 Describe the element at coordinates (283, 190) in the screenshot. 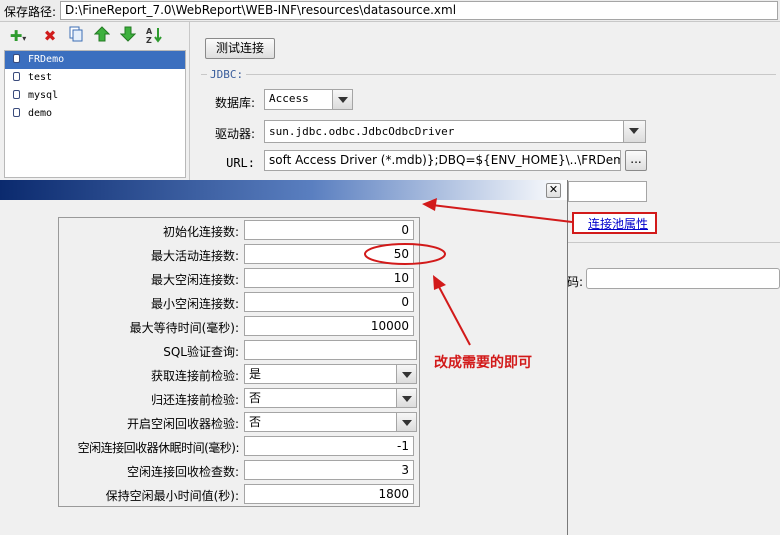

I see `dialog-titlebar` at that location.